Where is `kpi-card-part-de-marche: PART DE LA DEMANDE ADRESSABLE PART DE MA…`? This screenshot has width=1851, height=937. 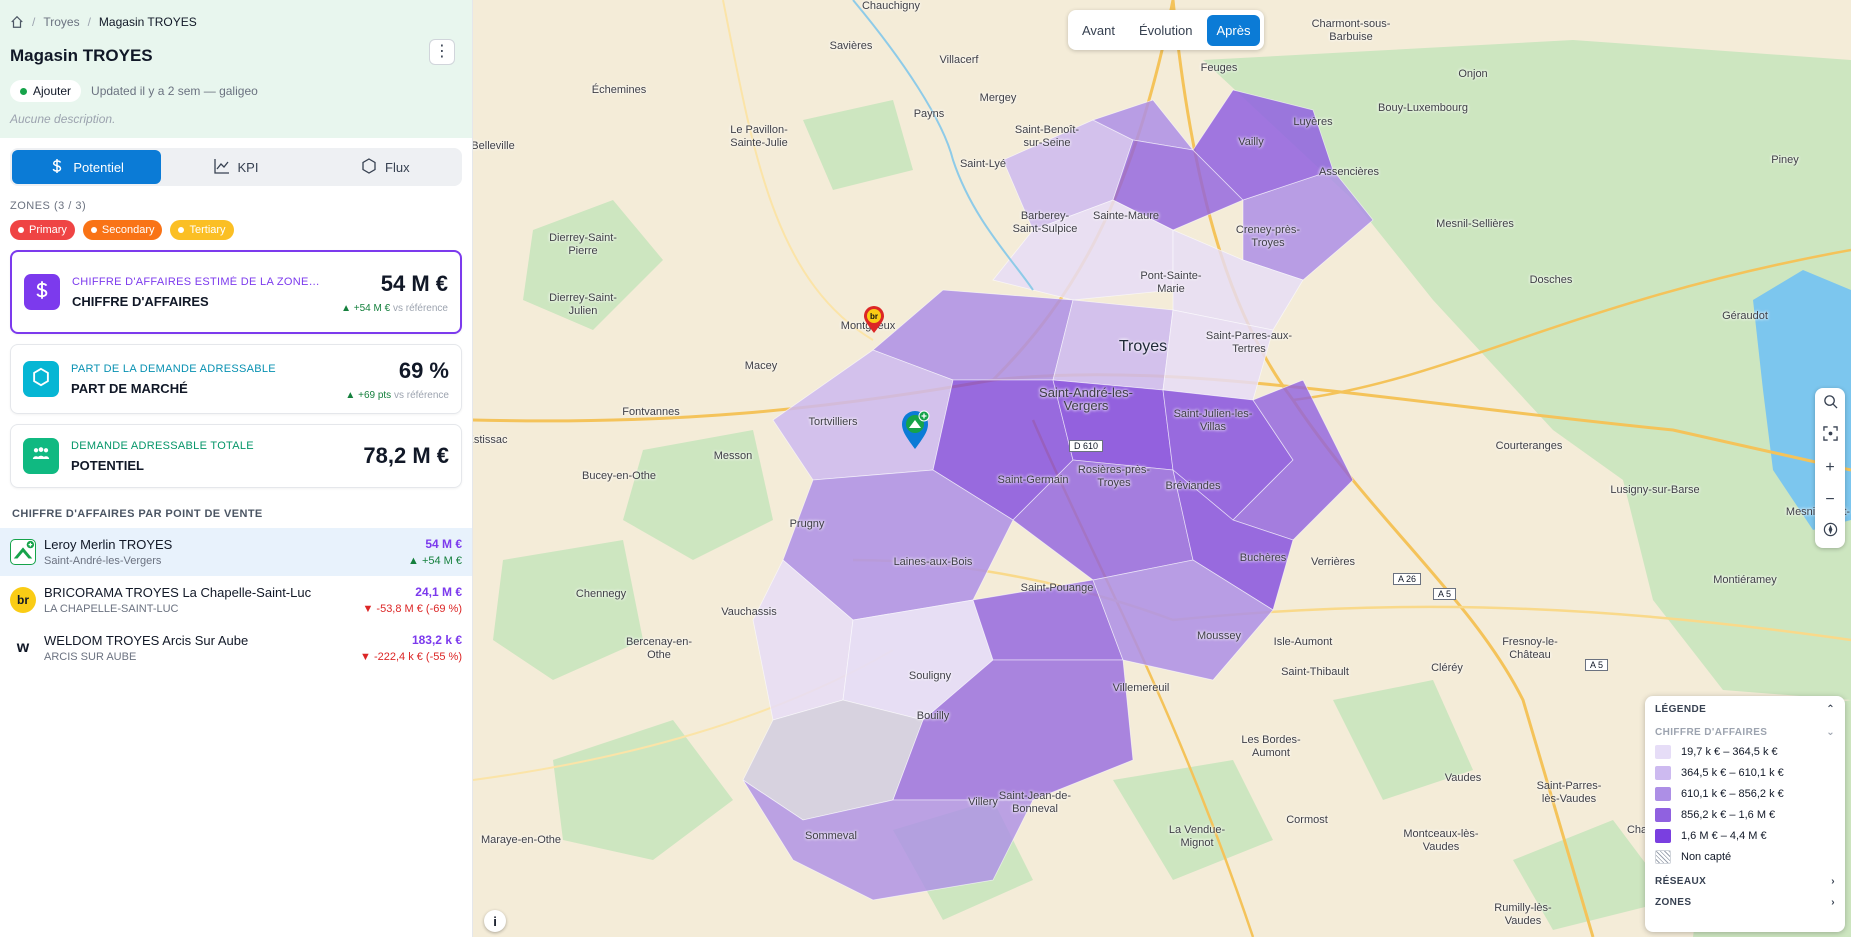 kpi-card-part-de-marche: PART DE LA DEMANDE ADRESSABLE PART DE MA… is located at coordinates (236, 379).